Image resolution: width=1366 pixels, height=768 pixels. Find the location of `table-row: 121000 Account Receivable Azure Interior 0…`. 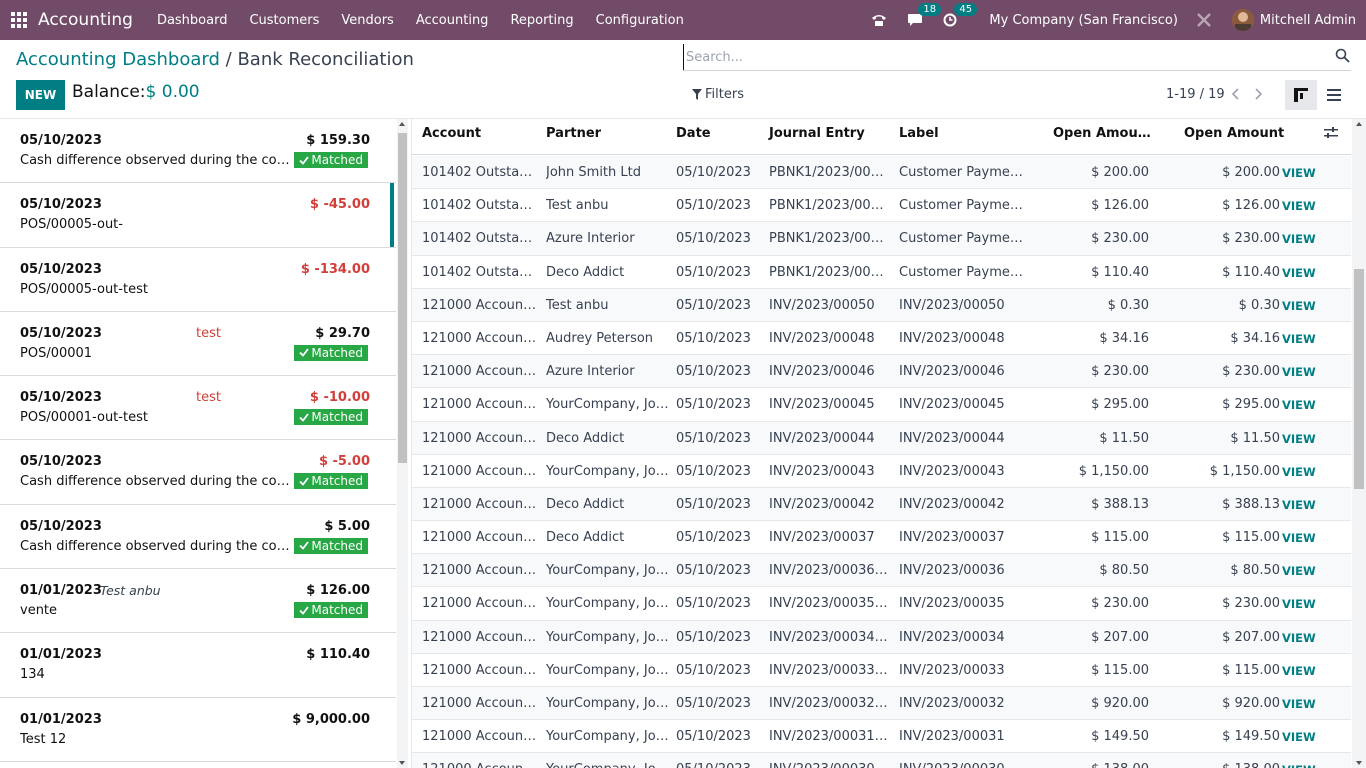

table-row: 121000 Account Receivable Azure Interior 0… is located at coordinates (881, 372).